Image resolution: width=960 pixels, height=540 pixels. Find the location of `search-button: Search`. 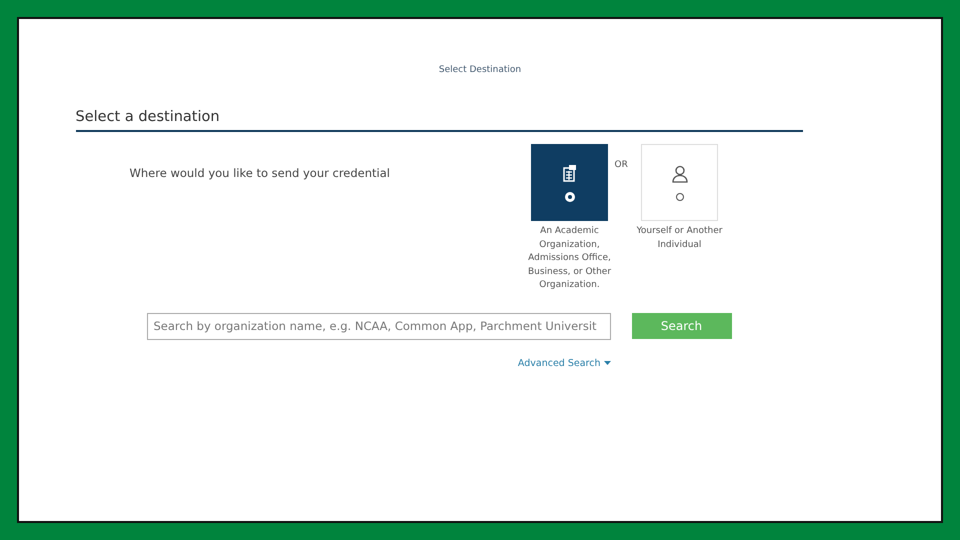

search-button: Search is located at coordinates (682, 325).